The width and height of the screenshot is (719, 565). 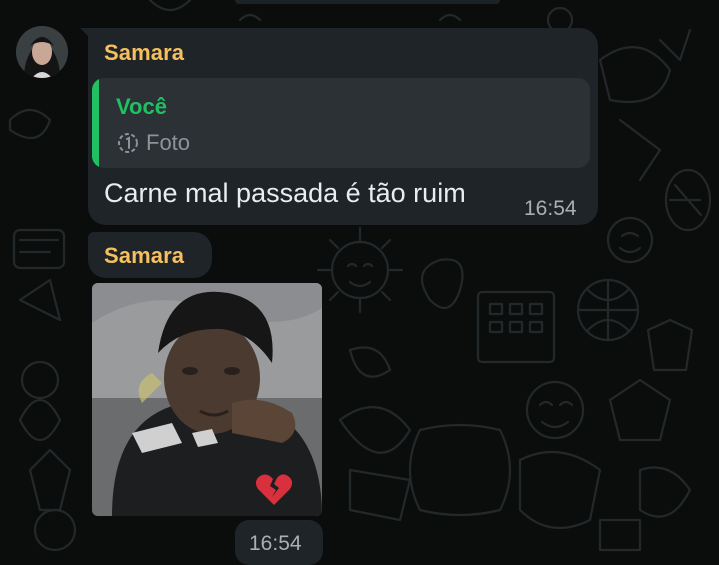 I want to click on avatar-image, so click(x=42, y=52).